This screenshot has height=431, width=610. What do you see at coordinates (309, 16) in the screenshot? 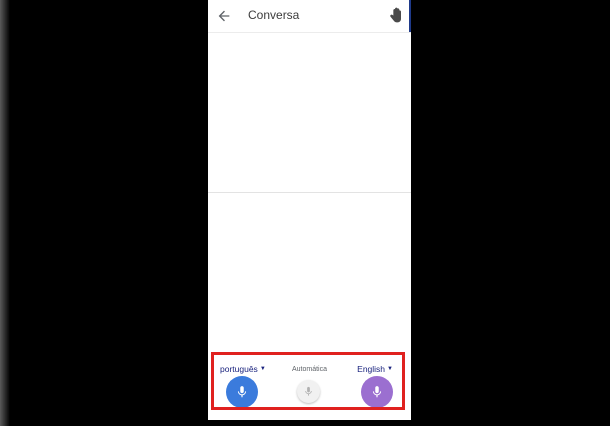
I see `top-app-bar: Conversa` at bounding box center [309, 16].